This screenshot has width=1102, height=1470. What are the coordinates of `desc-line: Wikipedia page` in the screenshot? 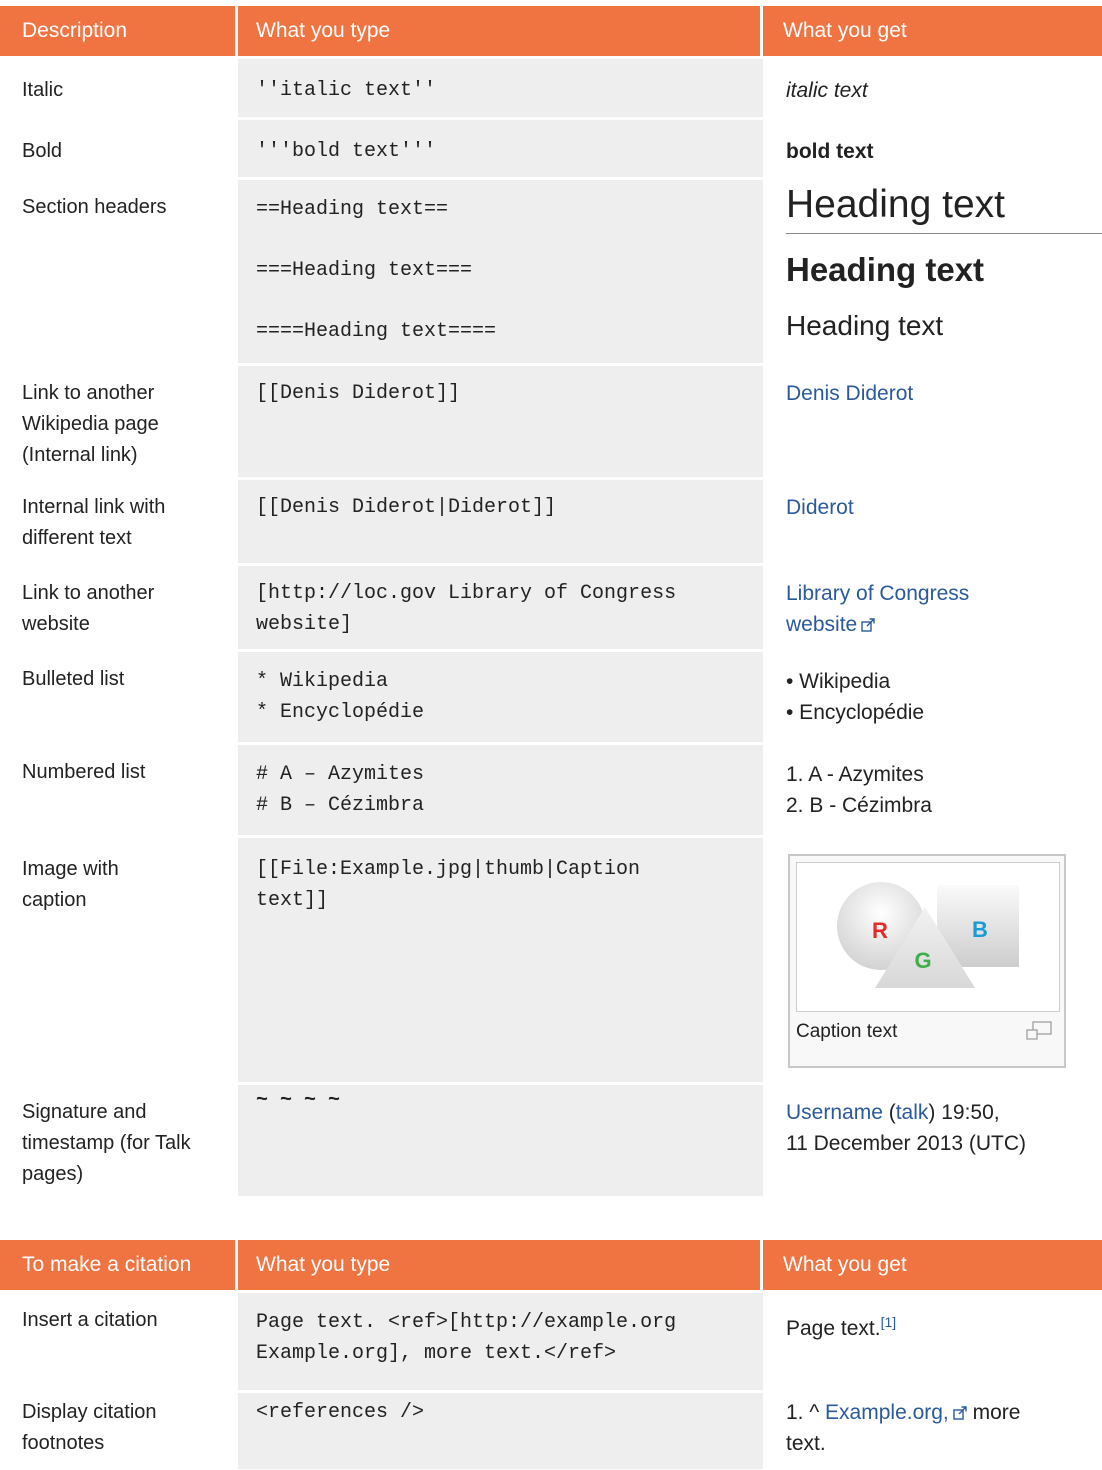 It's located at (90, 424).